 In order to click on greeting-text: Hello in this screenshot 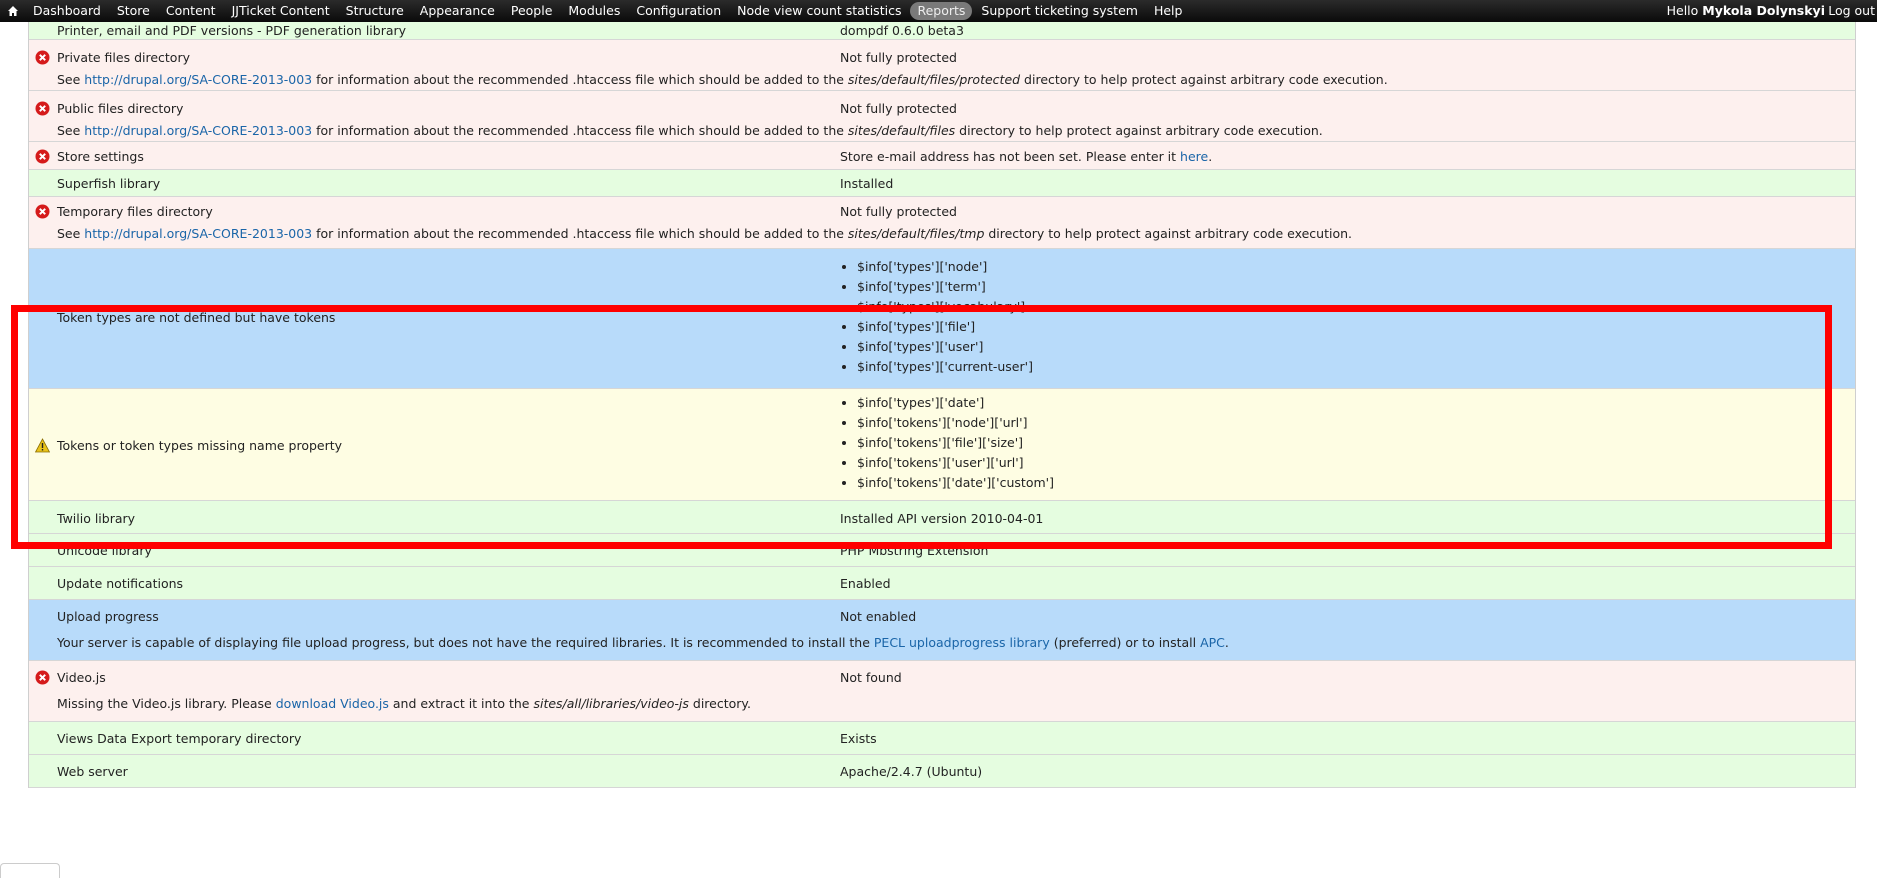, I will do `click(1684, 10)`.